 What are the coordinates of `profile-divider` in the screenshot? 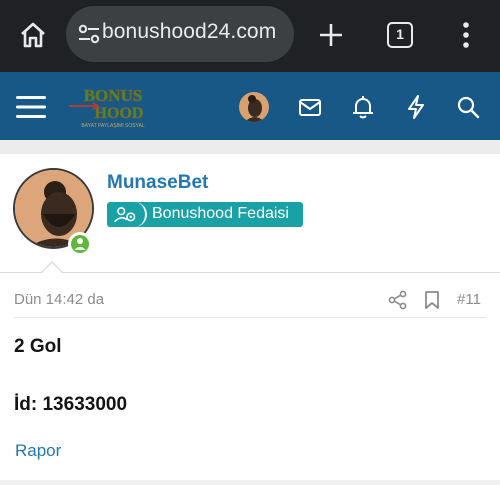 It's located at (250, 272).